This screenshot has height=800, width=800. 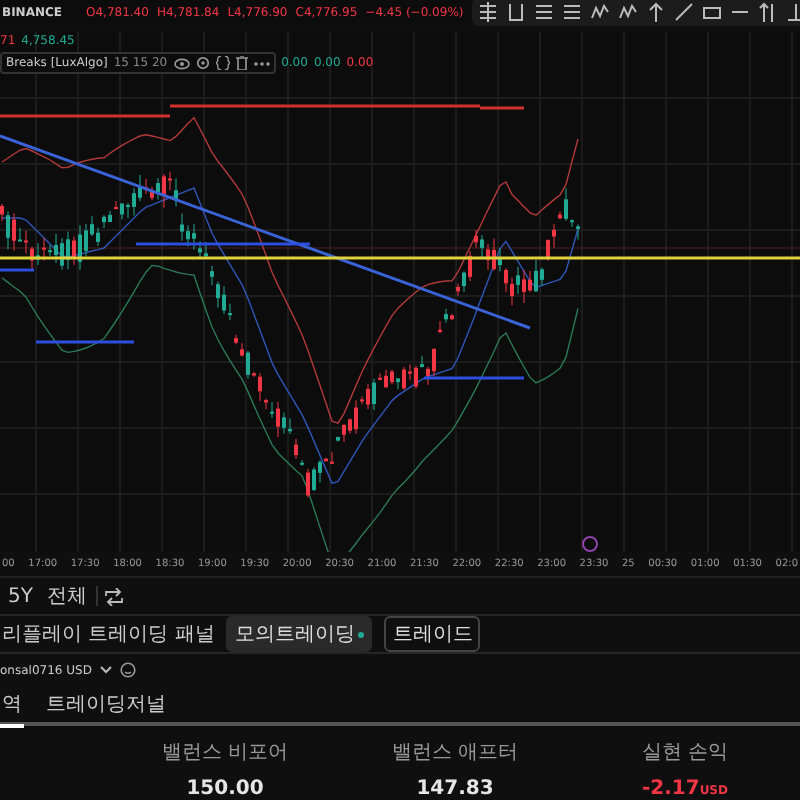 I want to click on mode-tab: 모의트레이딩, so click(x=299, y=634).